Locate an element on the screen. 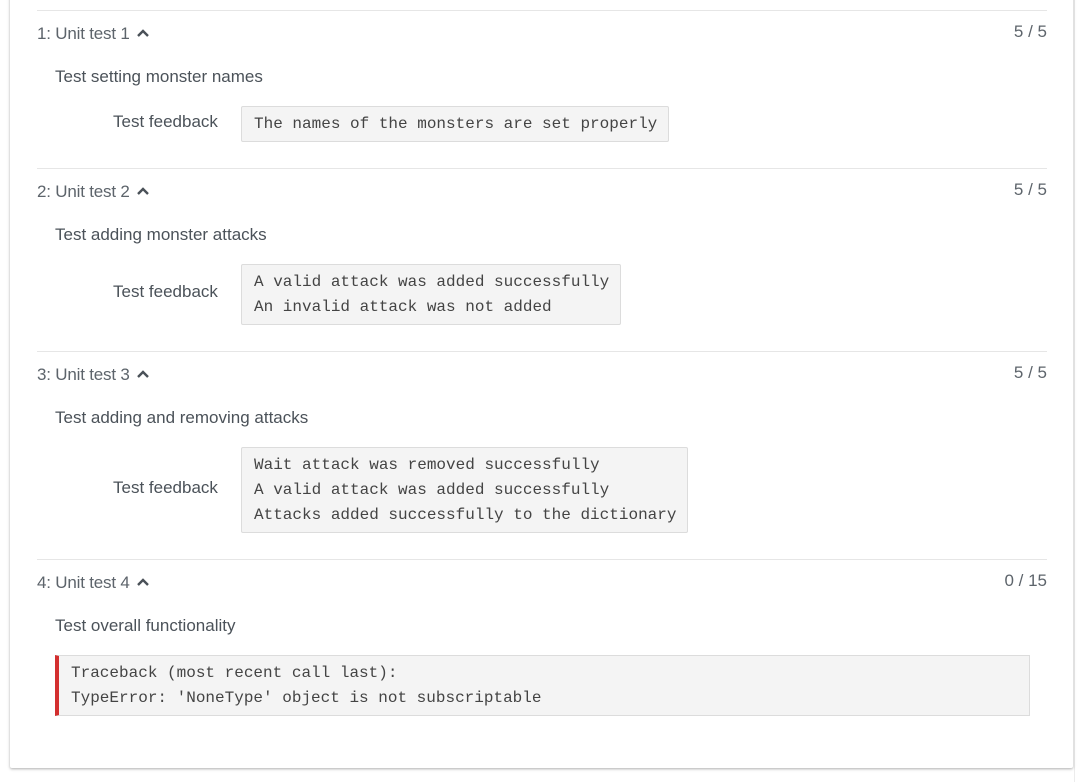 The image size is (1089, 782). error-line: Traceback (most recent call last): is located at coordinates (234, 673).